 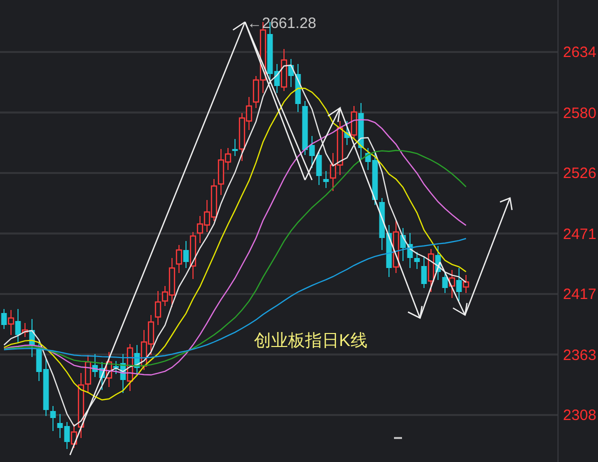 What do you see at coordinates (311, 340) in the screenshot?
I see `chart-title: 创业板指日K线` at bounding box center [311, 340].